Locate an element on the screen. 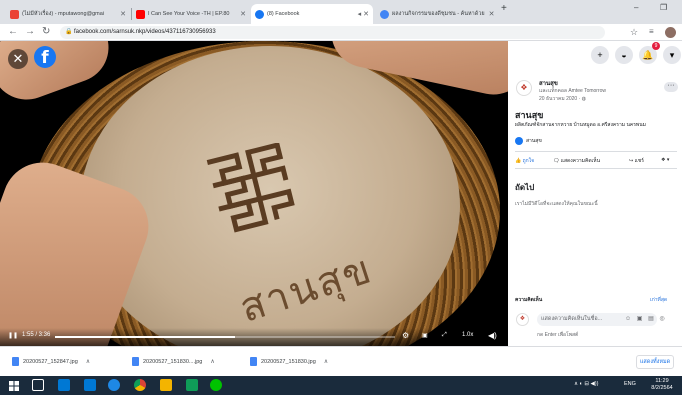 This screenshot has height=397, width=682. up-next-heading: ถัดไป is located at coordinates (525, 187).